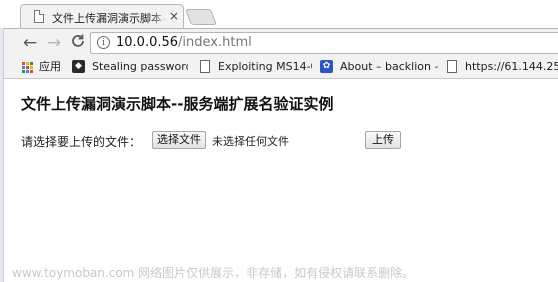 The width and height of the screenshot is (558, 282). Describe the element at coordinates (78, 66) in the screenshot. I see `dark-favicon-icon: ◆` at that location.